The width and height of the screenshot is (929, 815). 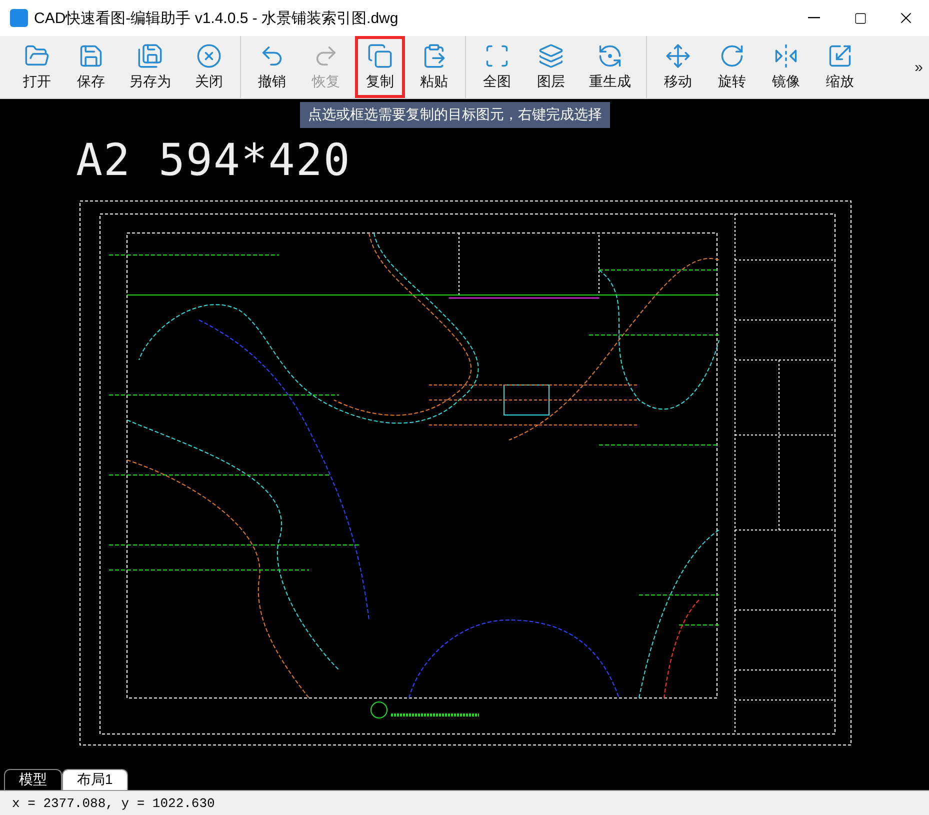 I want to click on toolbar-button: 旋转, so click(x=732, y=67).